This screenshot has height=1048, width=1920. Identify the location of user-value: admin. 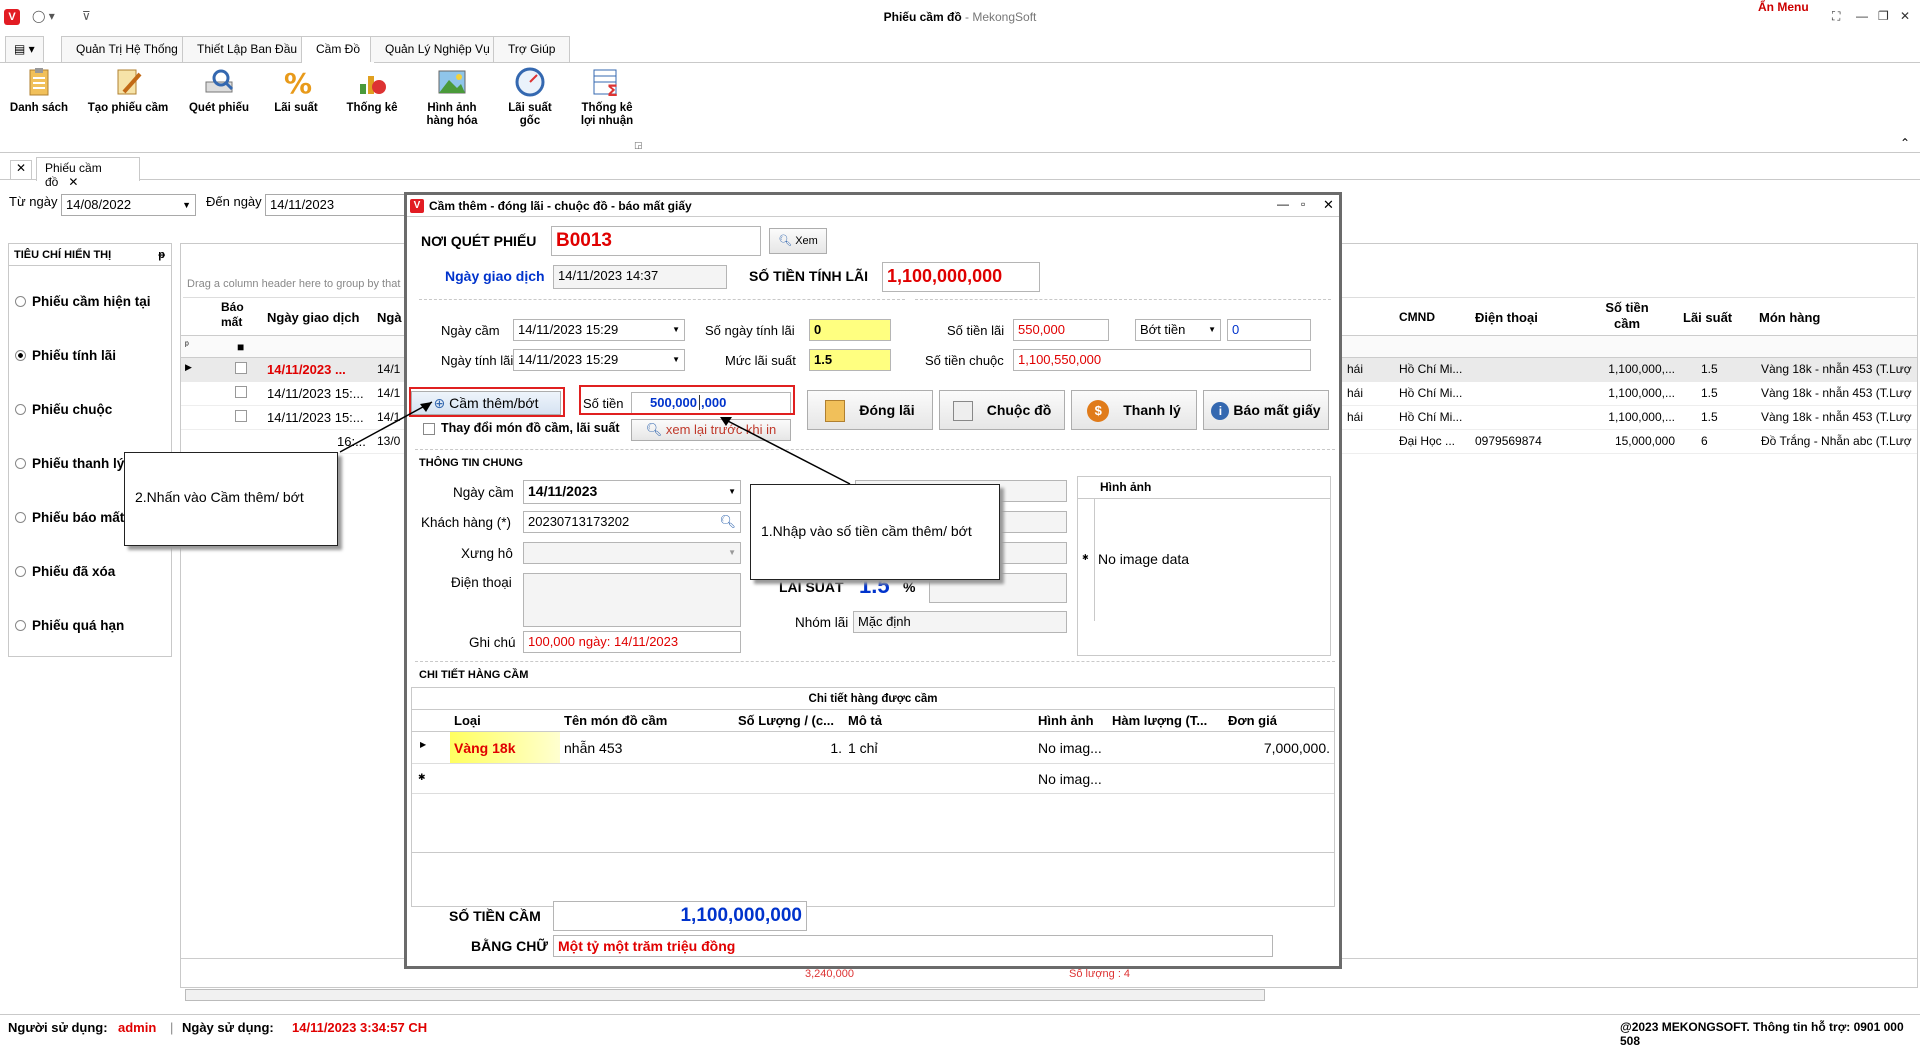
(137, 1027).